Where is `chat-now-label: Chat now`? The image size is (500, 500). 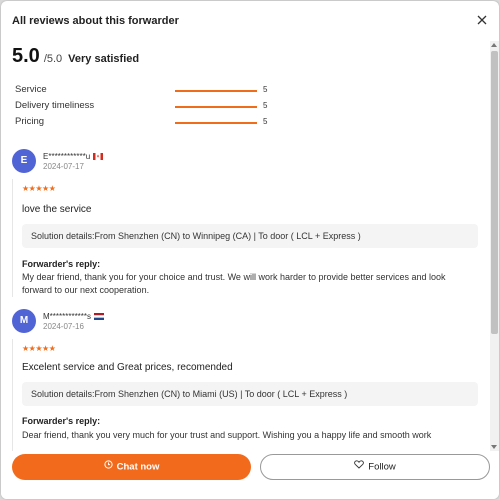 chat-now-label: Chat now is located at coordinates (138, 467).